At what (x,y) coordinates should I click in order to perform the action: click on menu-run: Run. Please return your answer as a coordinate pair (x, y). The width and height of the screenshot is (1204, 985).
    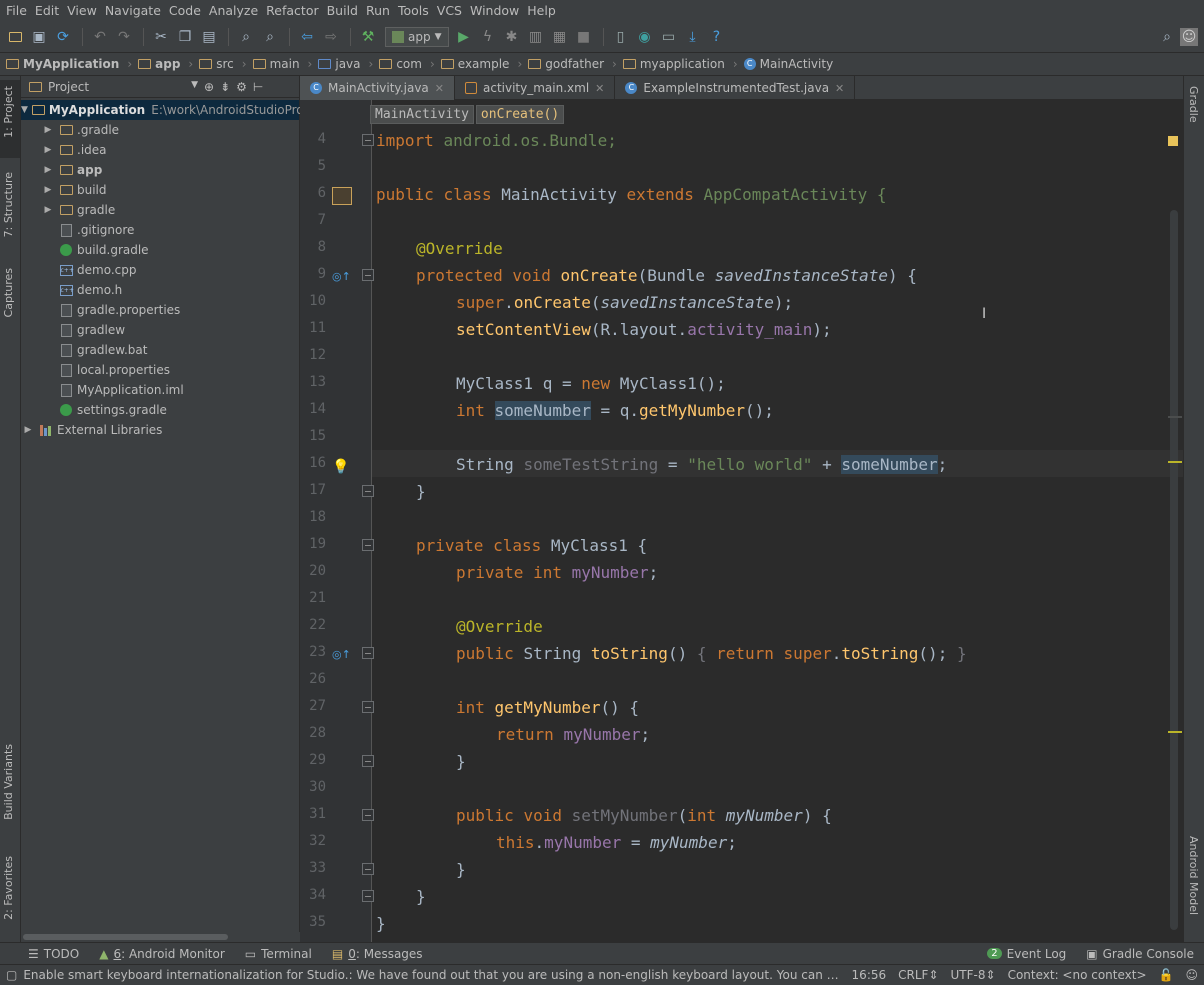
    Looking at the image, I should click on (378, 11).